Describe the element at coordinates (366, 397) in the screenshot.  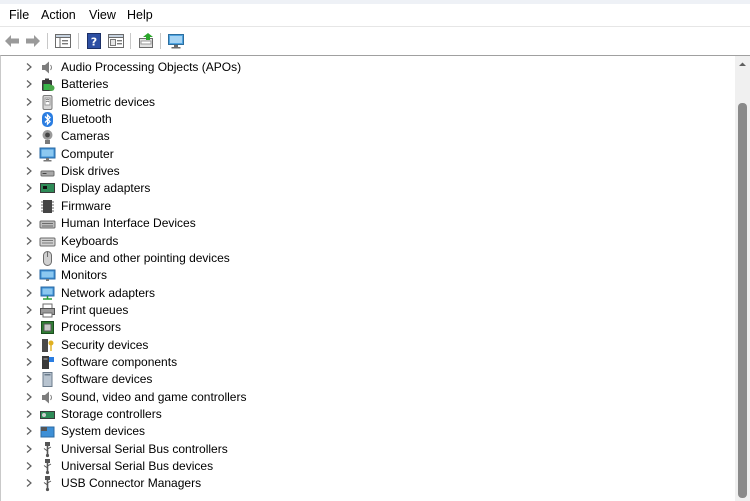
I see `tree-item: Sound, video and game controllers` at that location.